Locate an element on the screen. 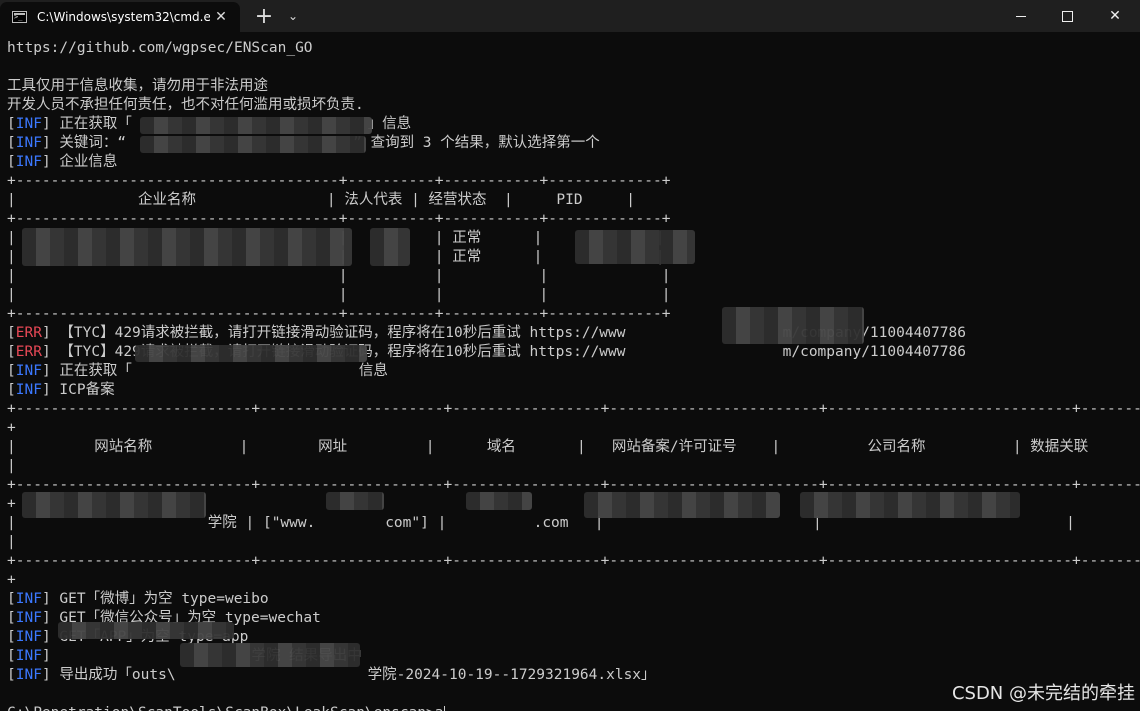 The image size is (1140, 711). log-line: [INF] 正在获取「 信息 is located at coordinates (197, 371).